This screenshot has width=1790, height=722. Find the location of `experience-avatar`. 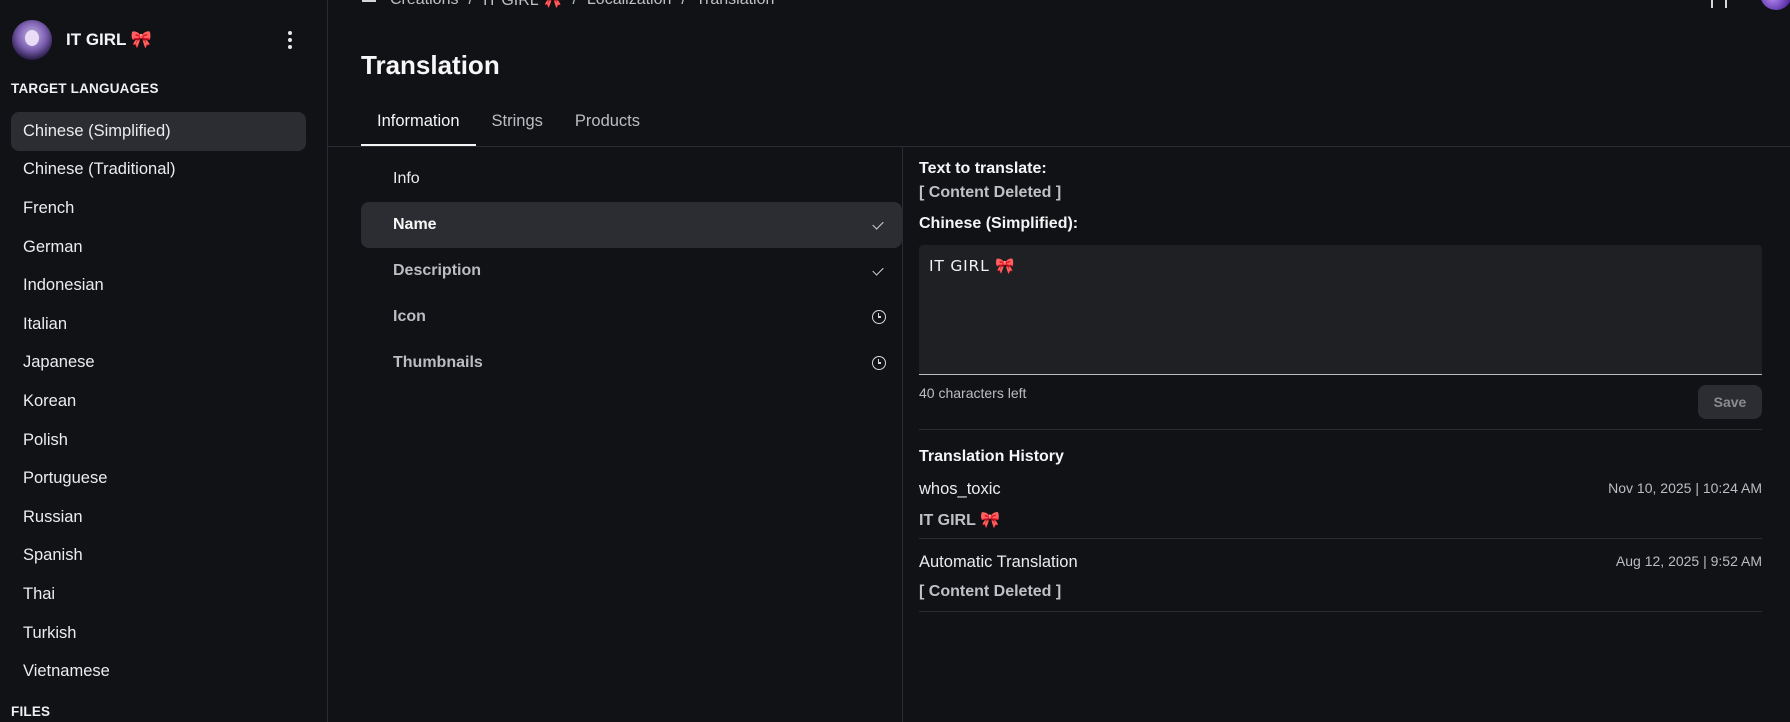

experience-avatar is located at coordinates (32, 40).